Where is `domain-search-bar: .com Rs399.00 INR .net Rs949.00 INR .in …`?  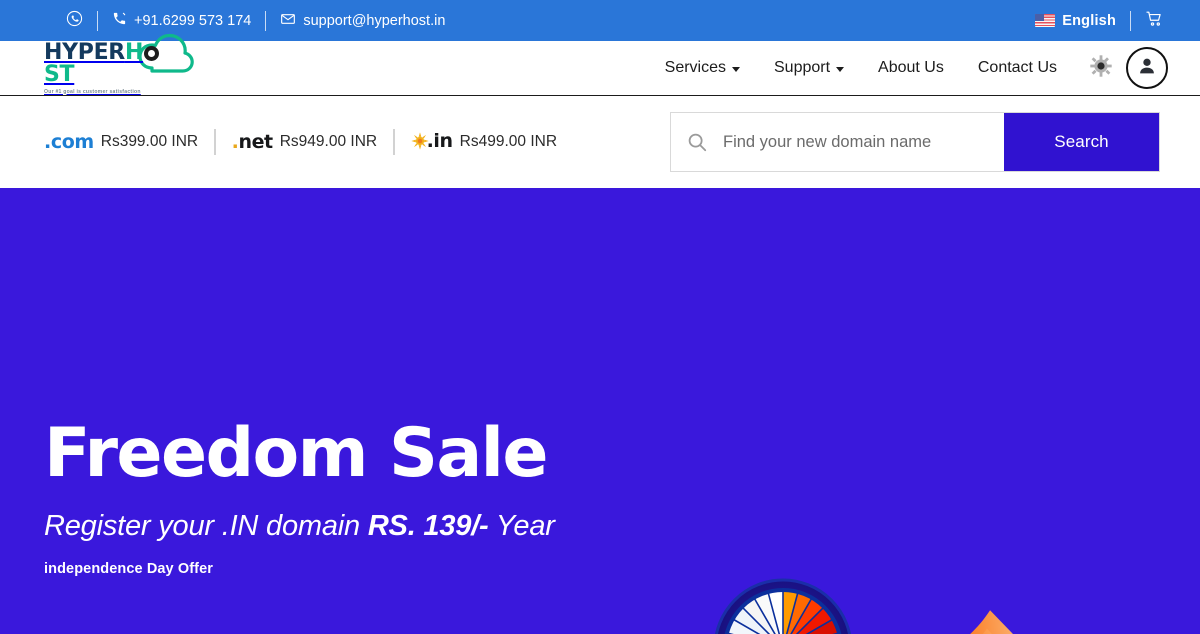
domain-search-bar: .com Rs399.00 INR .net Rs949.00 INR .in … is located at coordinates (600, 142).